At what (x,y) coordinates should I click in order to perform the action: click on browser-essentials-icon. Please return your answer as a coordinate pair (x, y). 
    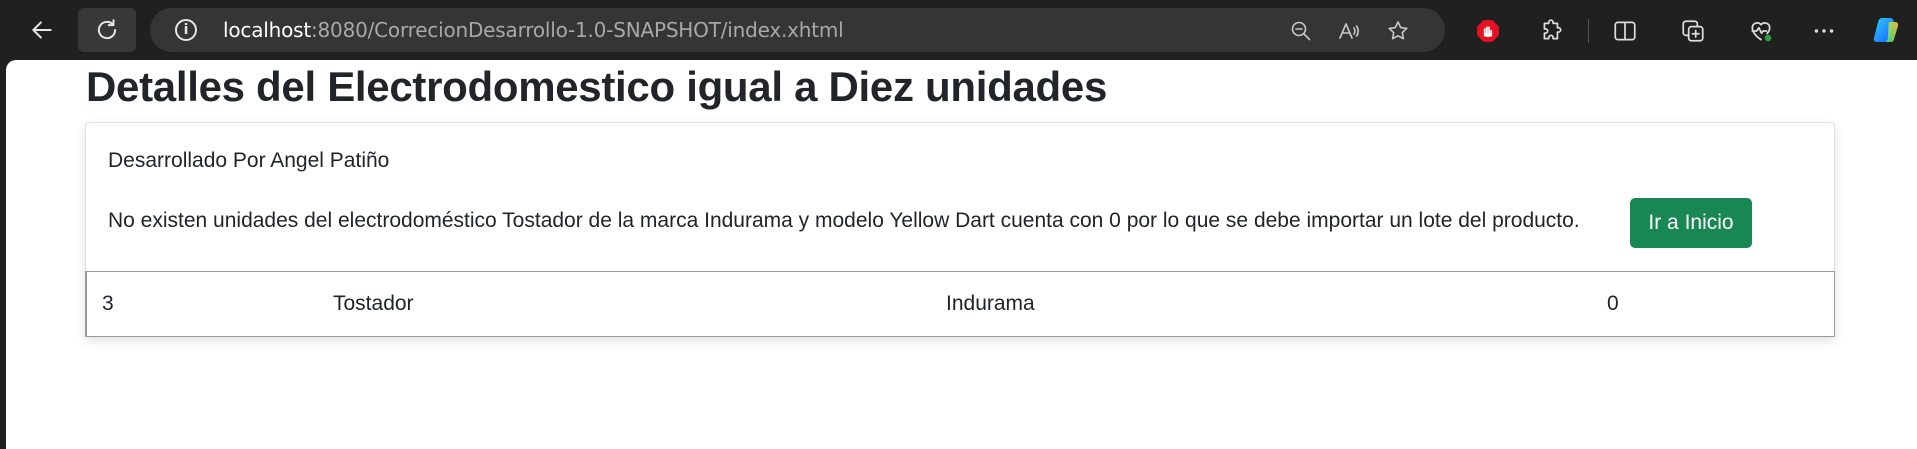
    Looking at the image, I should click on (1761, 32).